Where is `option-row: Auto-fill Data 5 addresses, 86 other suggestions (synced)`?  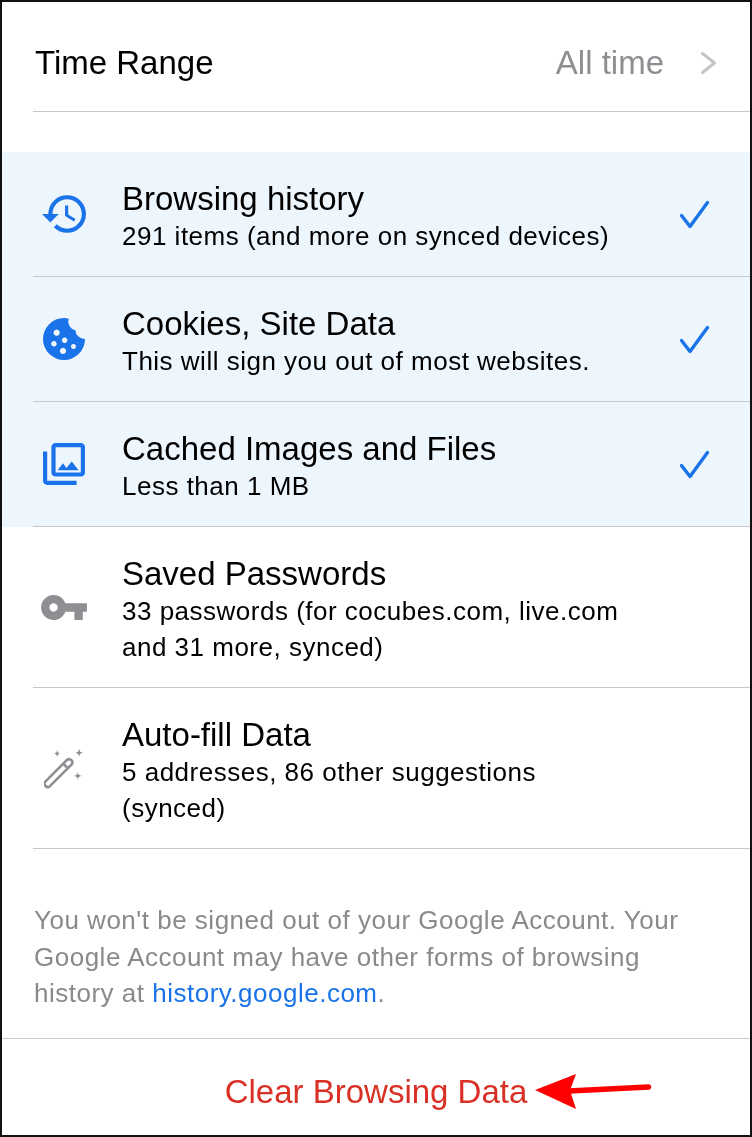
option-row: Auto-fill Data 5 addresses, 86 other suggestions (synced) is located at coordinates (376, 768).